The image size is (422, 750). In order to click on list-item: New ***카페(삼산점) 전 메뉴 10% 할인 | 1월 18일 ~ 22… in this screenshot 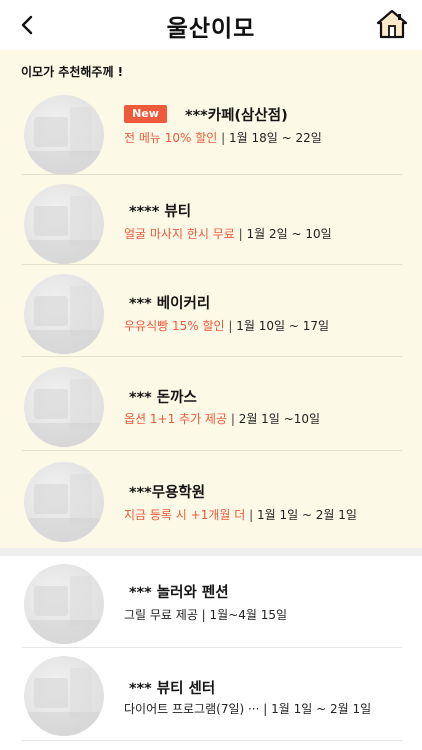, I will do `click(211, 138)`.